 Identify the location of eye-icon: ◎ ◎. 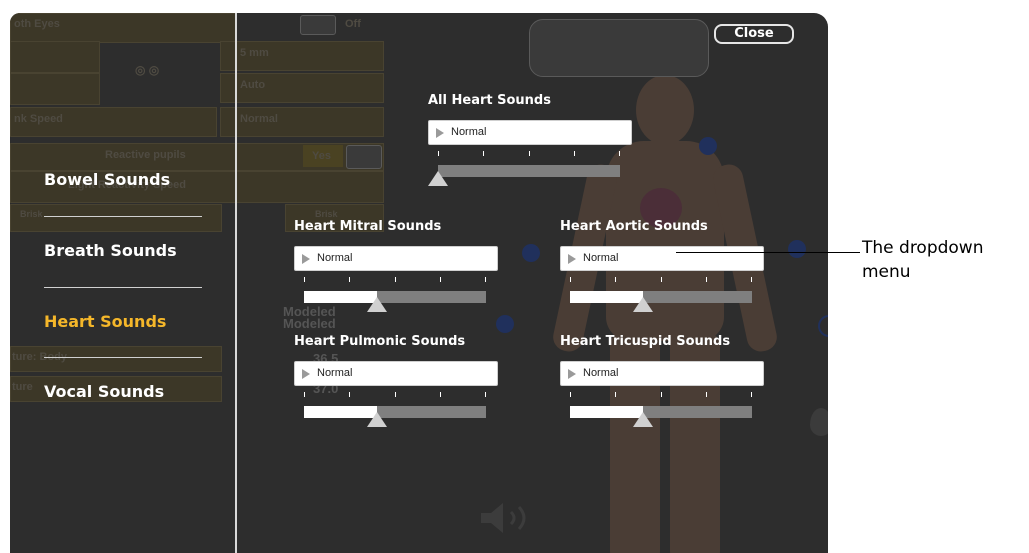
(147, 70).